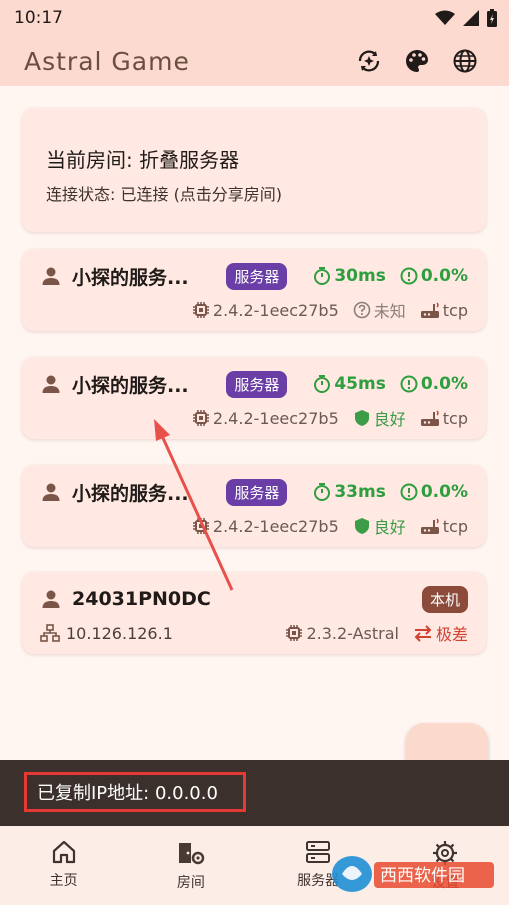 This screenshot has width=509, height=905. I want to click on version-value: 2.3.2-Astral, so click(352, 633).